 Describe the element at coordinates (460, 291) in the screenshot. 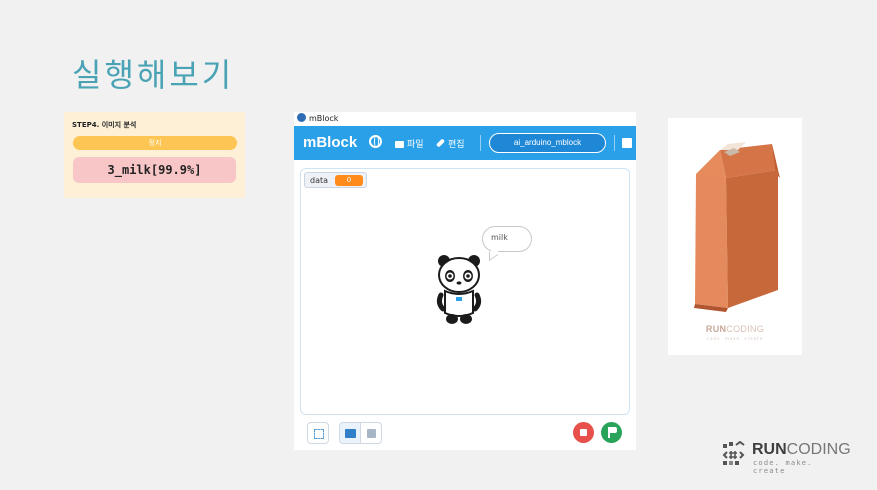

I see `panda-sprite` at that location.